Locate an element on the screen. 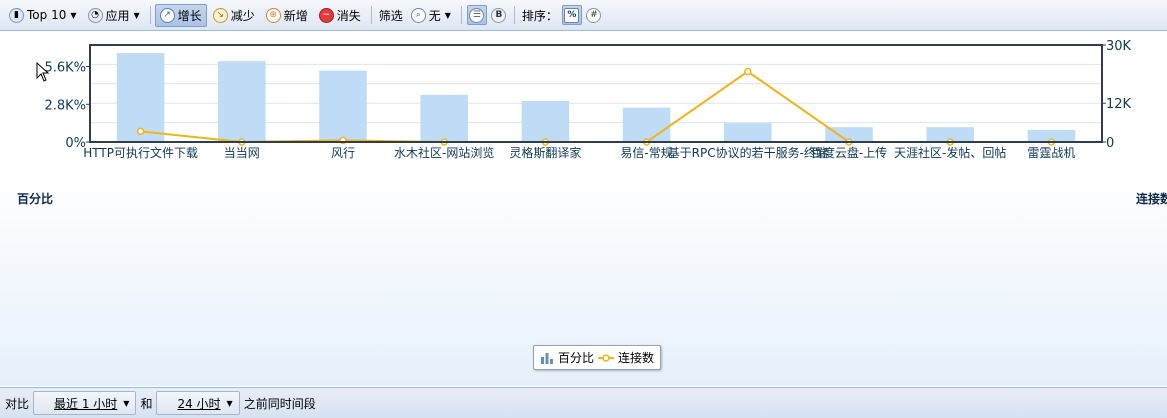 The image size is (1167, 418). compare-offset-value: 24 小时 is located at coordinates (199, 403).